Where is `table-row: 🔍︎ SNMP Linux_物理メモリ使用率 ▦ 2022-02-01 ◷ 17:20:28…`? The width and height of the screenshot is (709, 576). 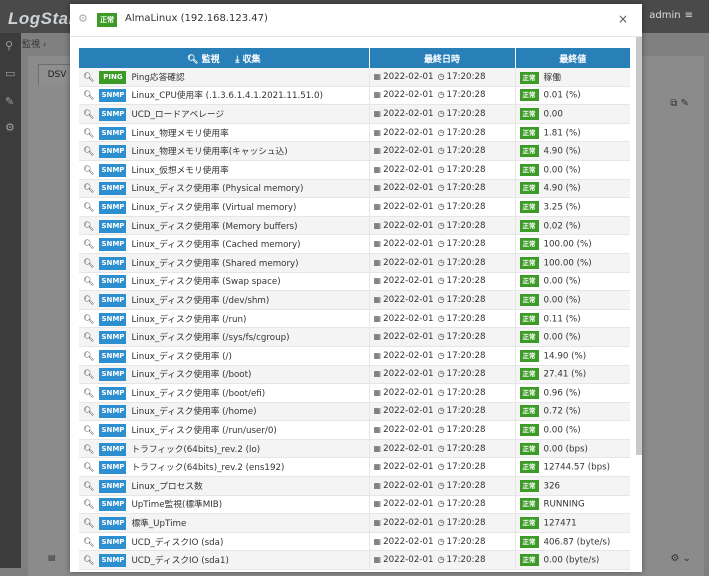 table-row: 🔍︎ SNMP Linux_物理メモリ使用率 ▦ 2022-02-01 ◷ 17:20:28… is located at coordinates (354, 133).